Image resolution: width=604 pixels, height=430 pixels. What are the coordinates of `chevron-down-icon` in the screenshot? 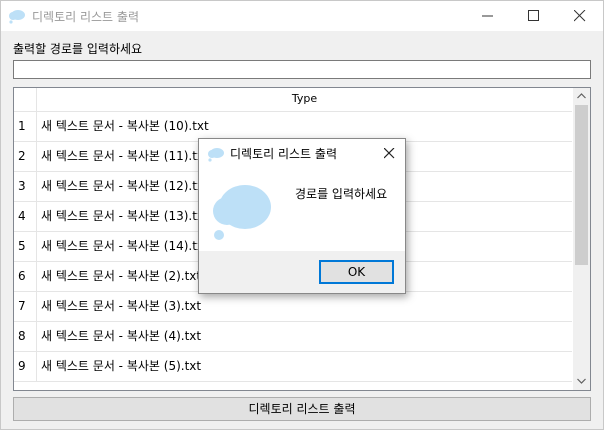 It's located at (581, 381).